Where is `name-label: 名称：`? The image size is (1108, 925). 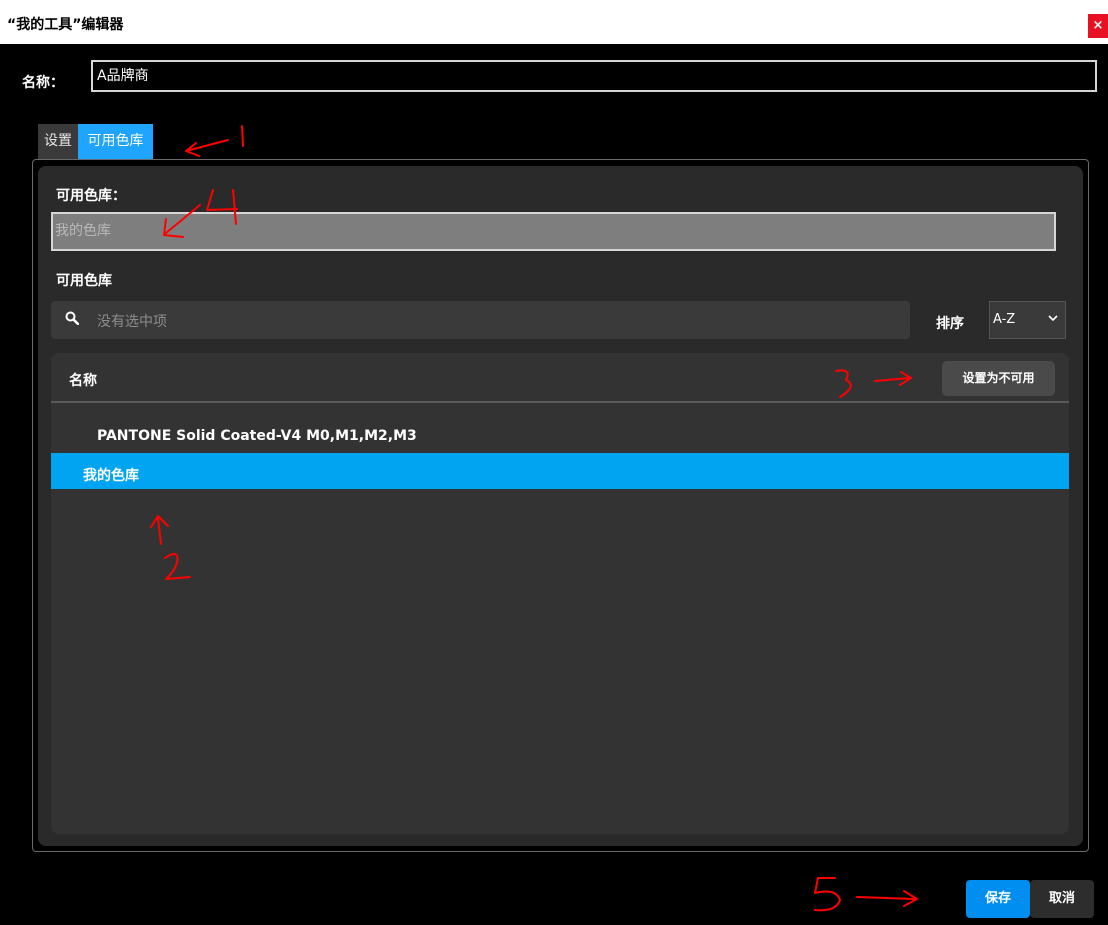
name-label: 名称： is located at coordinates (43, 83).